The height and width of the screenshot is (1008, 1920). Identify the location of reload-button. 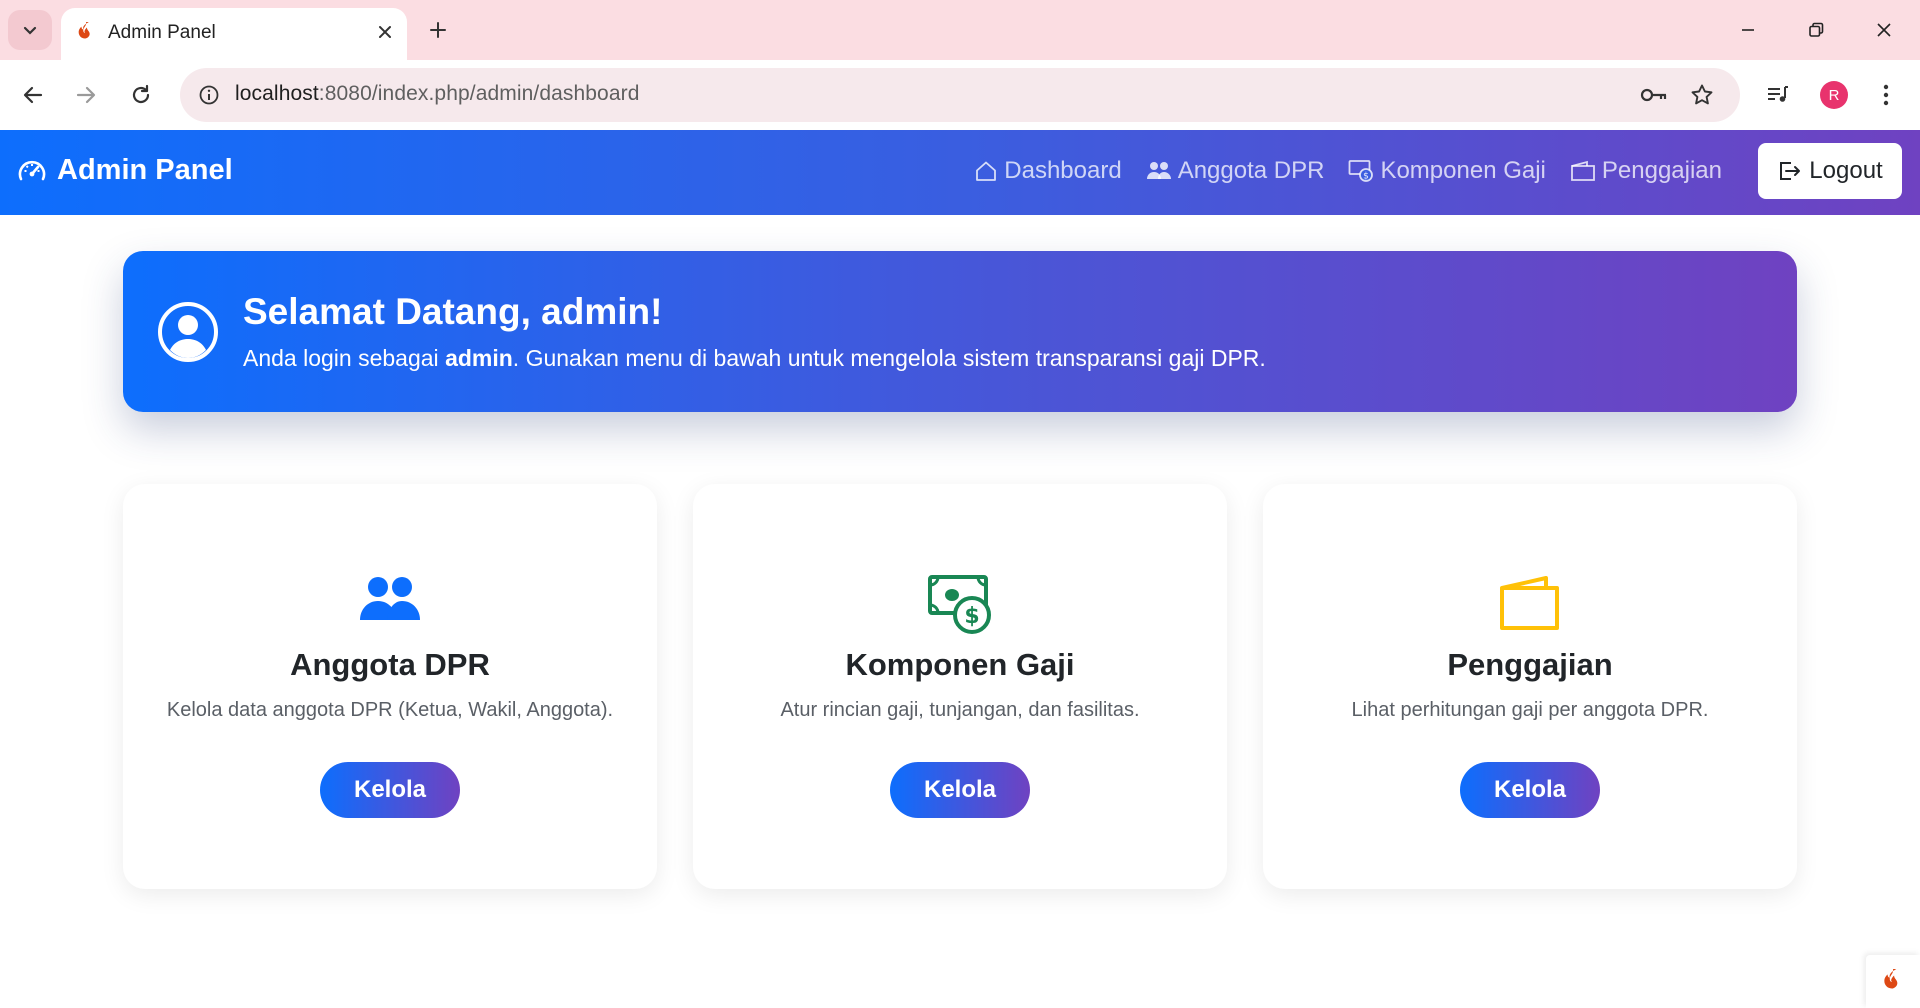
(141, 95).